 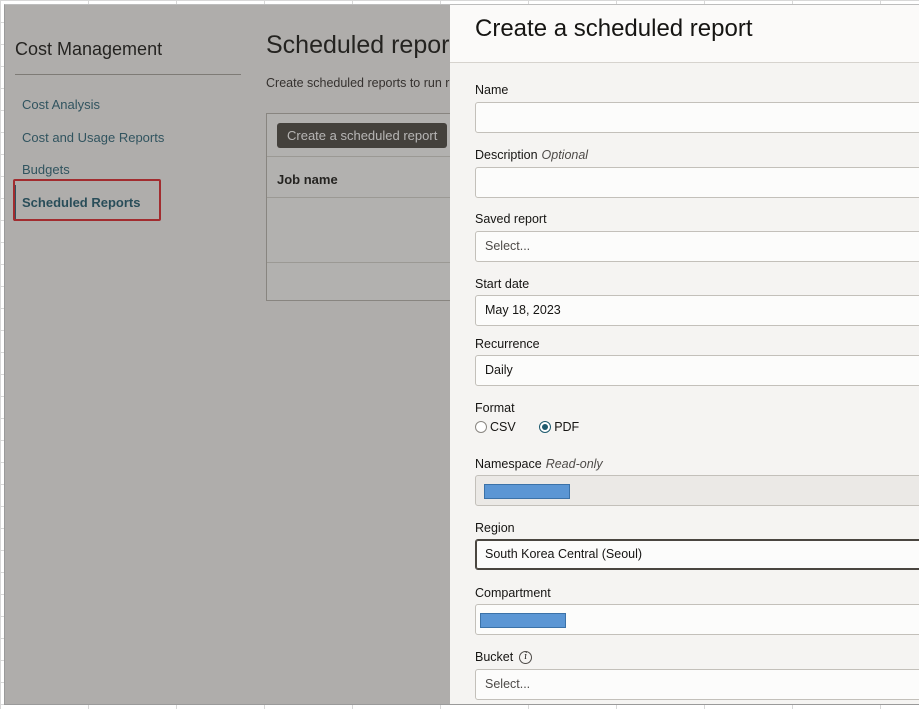 What do you see at coordinates (508, 464) in the screenshot?
I see `namespace-label-text: Namespace` at bounding box center [508, 464].